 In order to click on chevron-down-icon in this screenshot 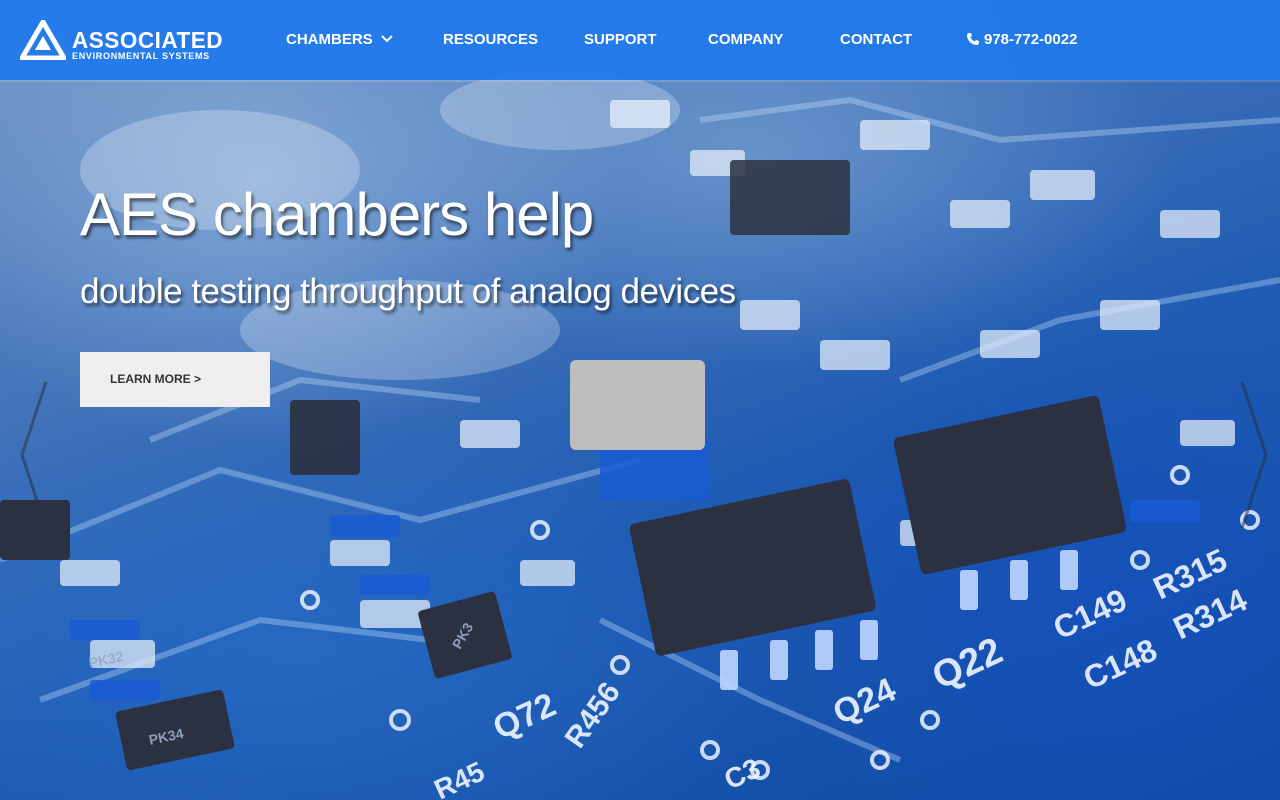, I will do `click(386, 38)`.